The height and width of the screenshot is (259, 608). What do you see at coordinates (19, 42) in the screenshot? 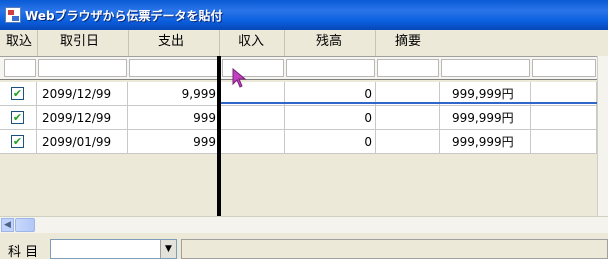
I see `column-header-import: 取込` at bounding box center [19, 42].